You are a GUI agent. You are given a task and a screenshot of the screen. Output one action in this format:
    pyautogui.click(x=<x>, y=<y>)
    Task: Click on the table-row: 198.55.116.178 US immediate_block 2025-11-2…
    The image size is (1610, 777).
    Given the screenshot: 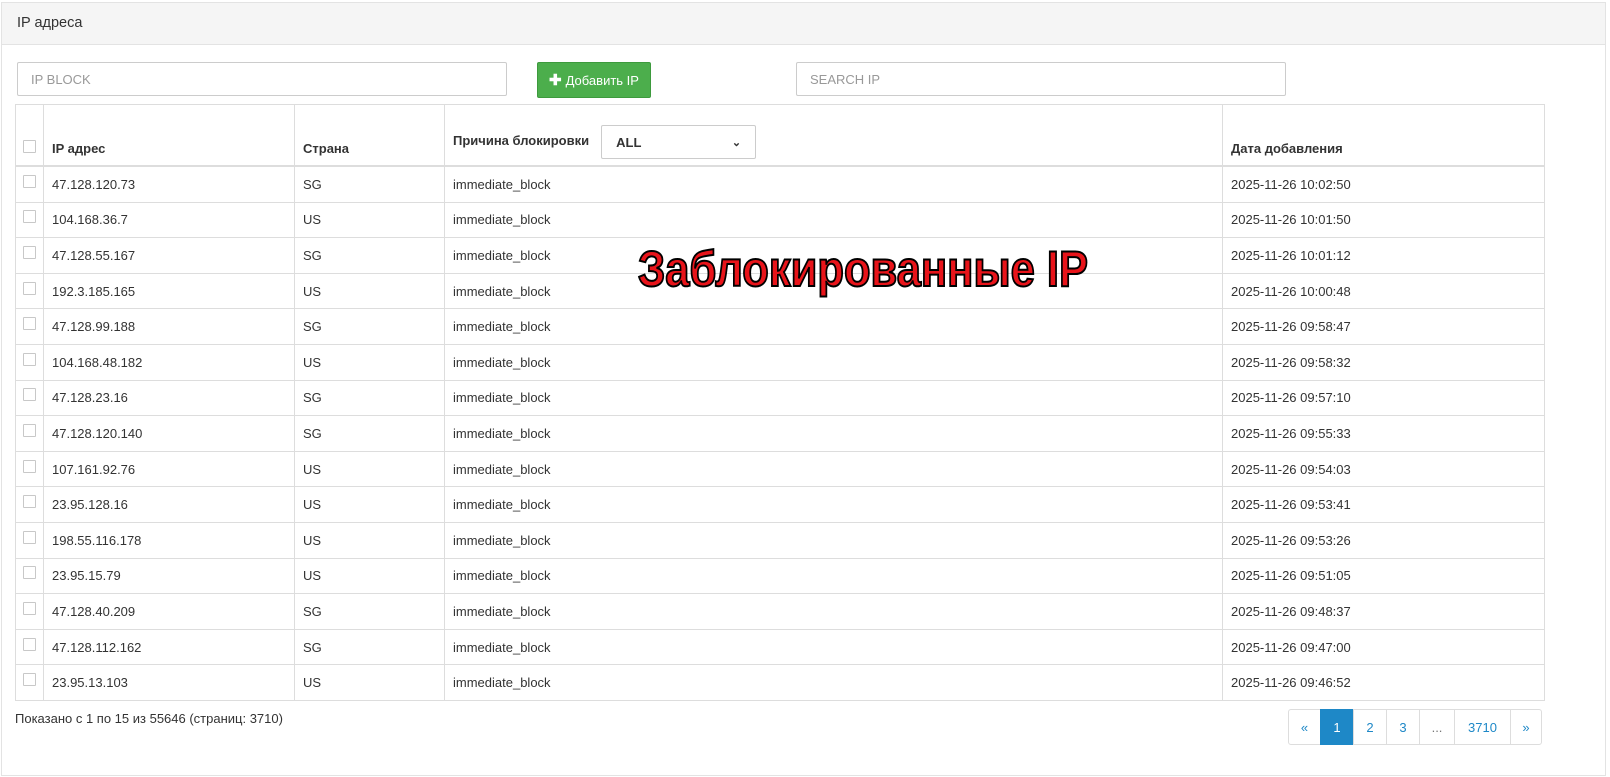 What is the action you would take?
    pyautogui.click(x=780, y=540)
    